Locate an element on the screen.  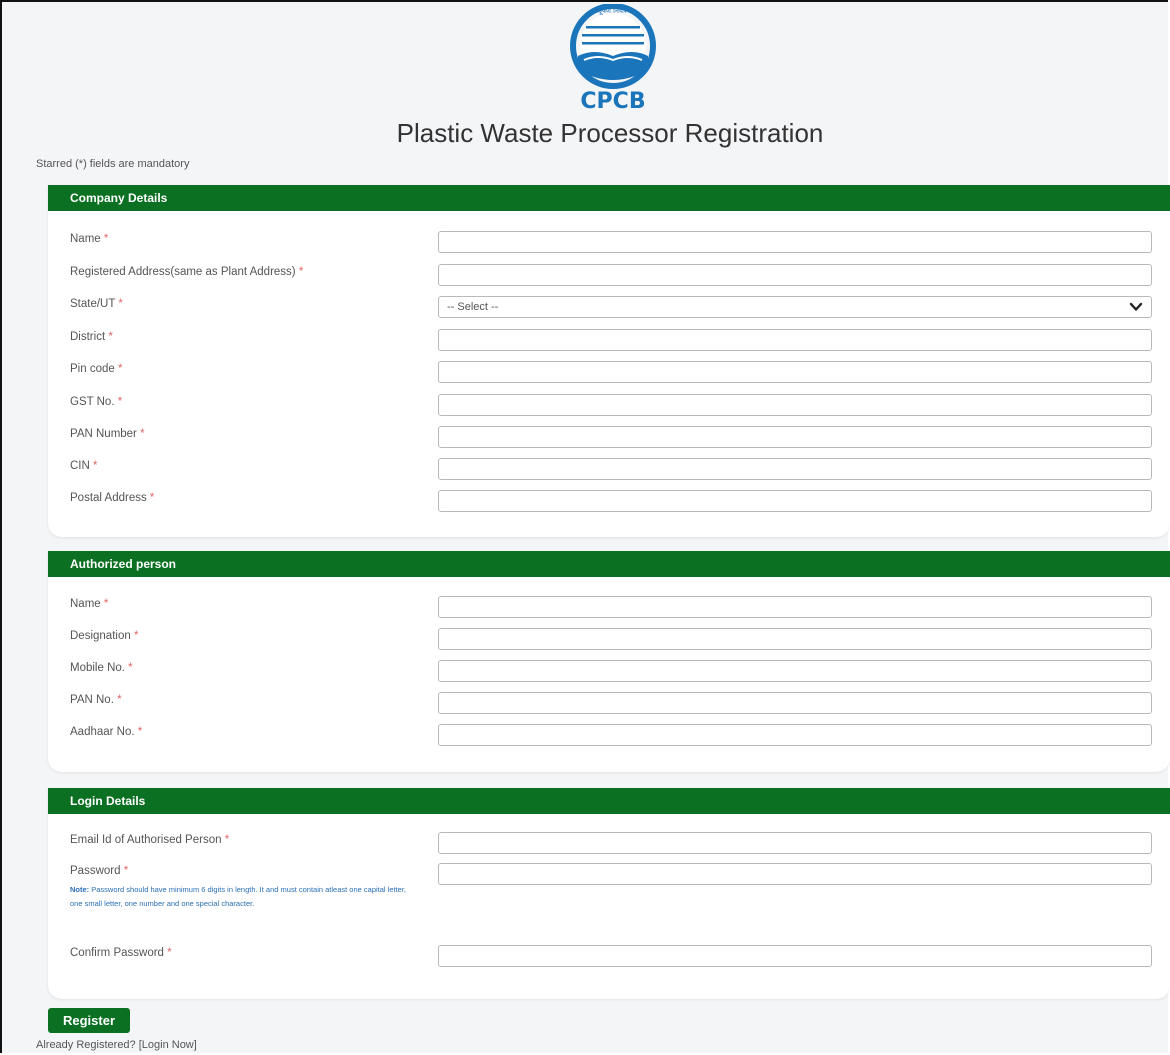
gst-label: GST No. * is located at coordinates (96, 402).